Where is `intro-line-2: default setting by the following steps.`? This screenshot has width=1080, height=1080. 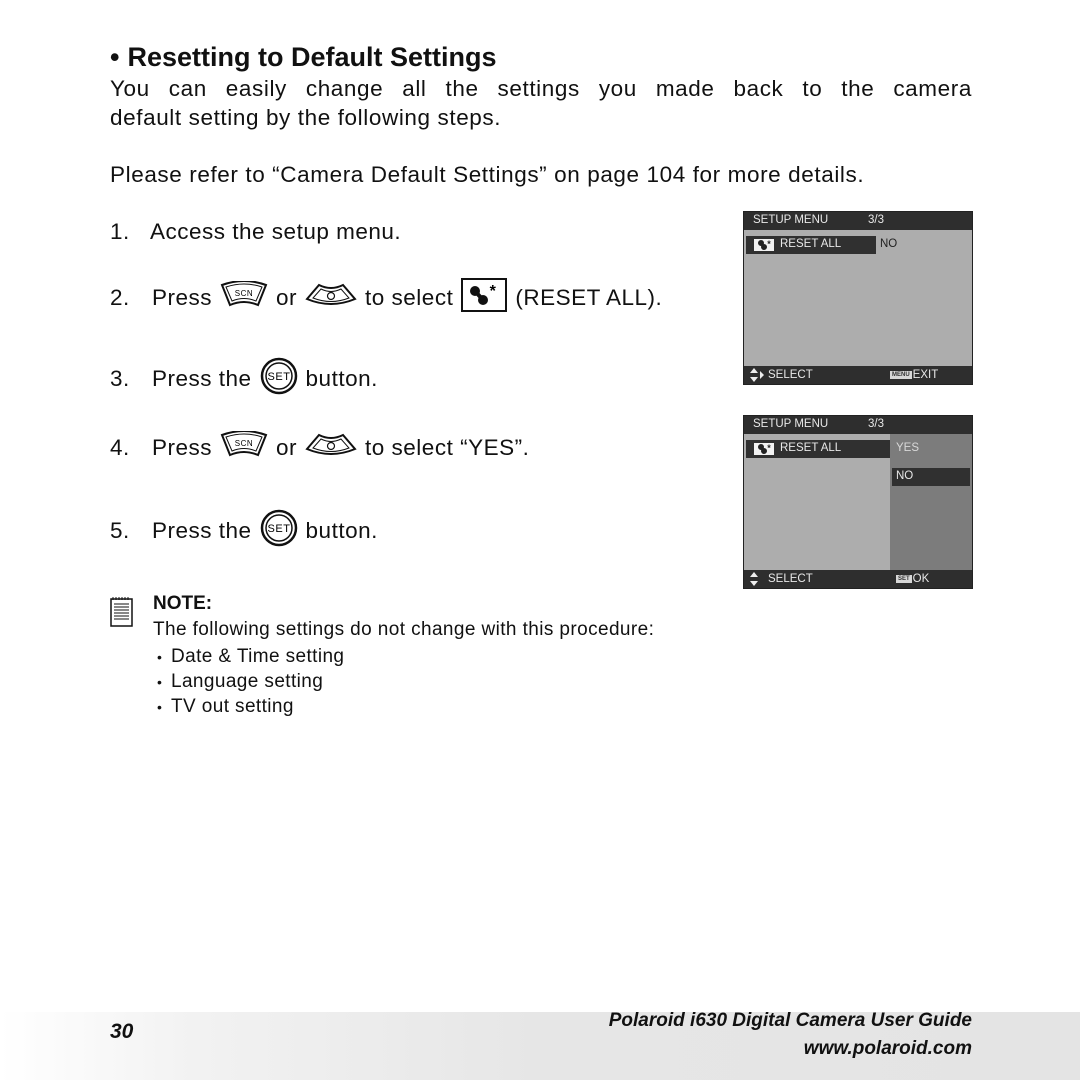 intro-line-2: default setting by the following steps. is located at coordinates (306, 117).